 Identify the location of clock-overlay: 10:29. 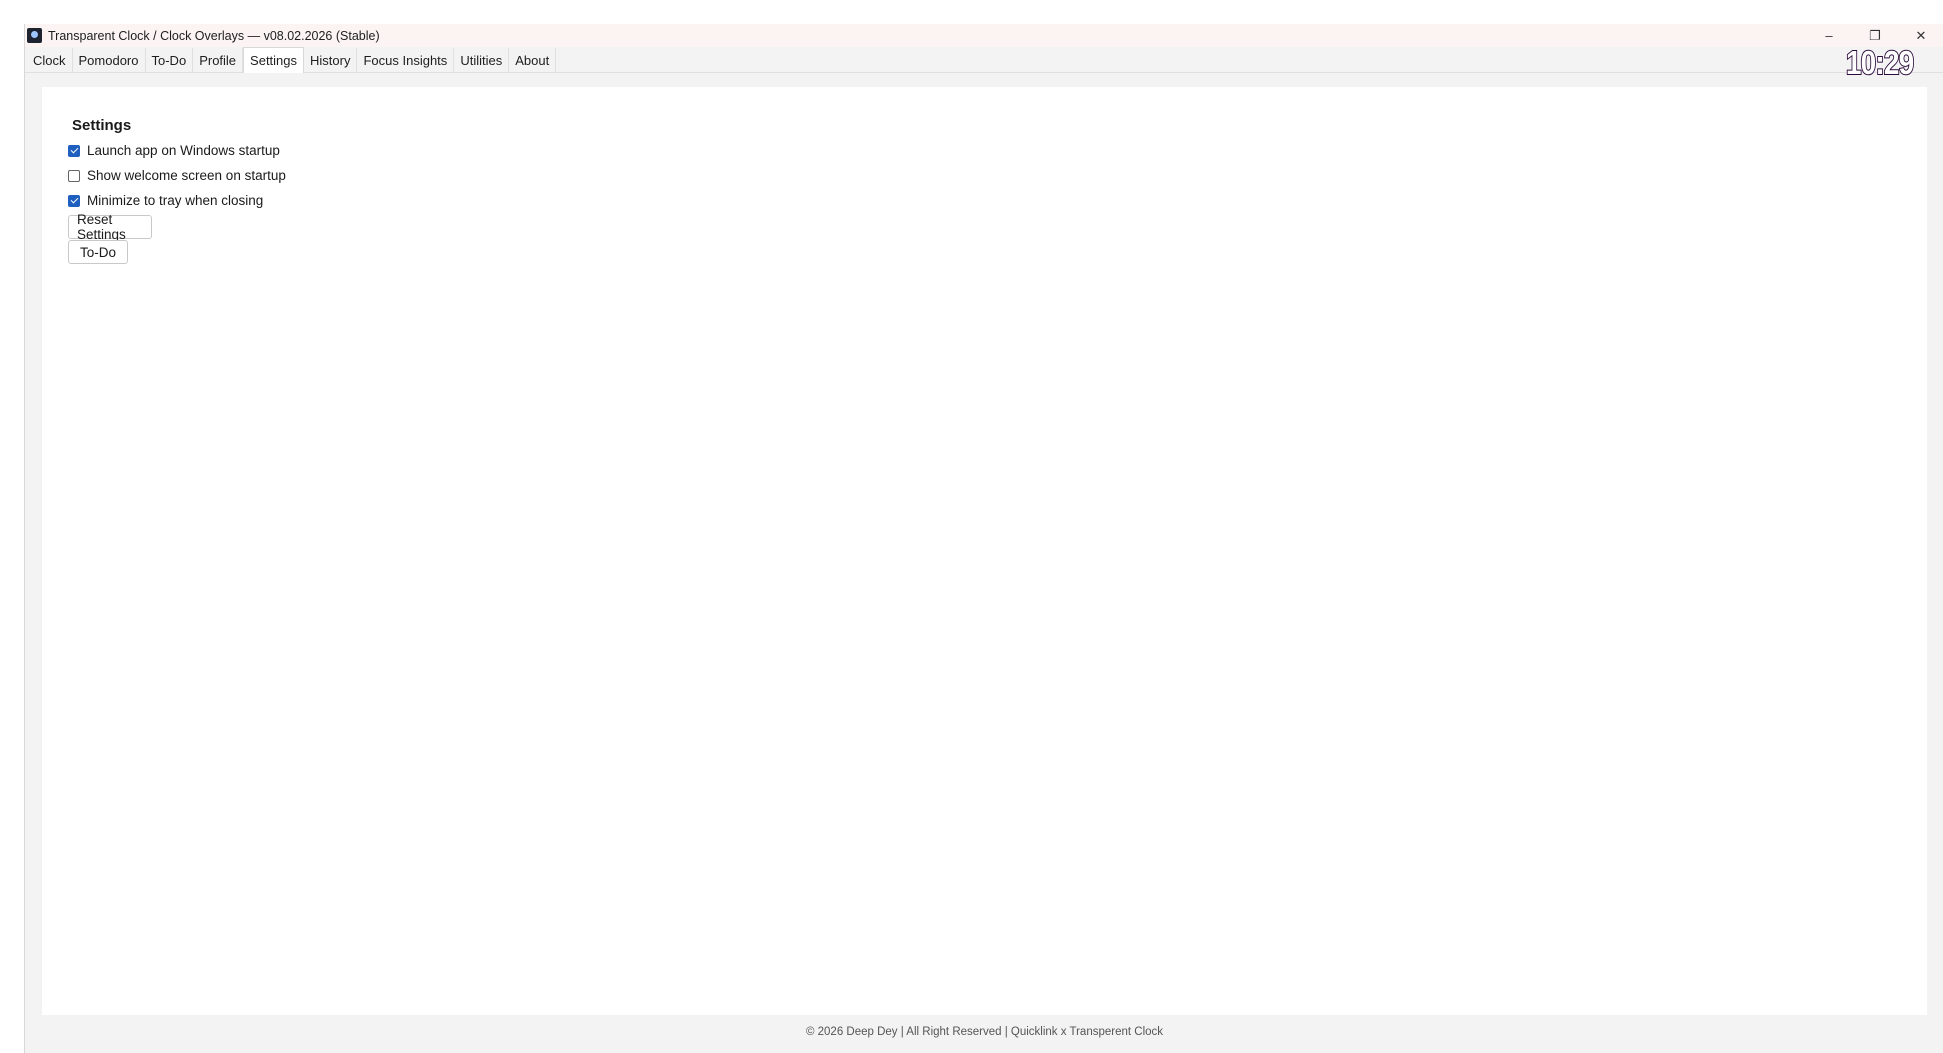
(1880, 62).